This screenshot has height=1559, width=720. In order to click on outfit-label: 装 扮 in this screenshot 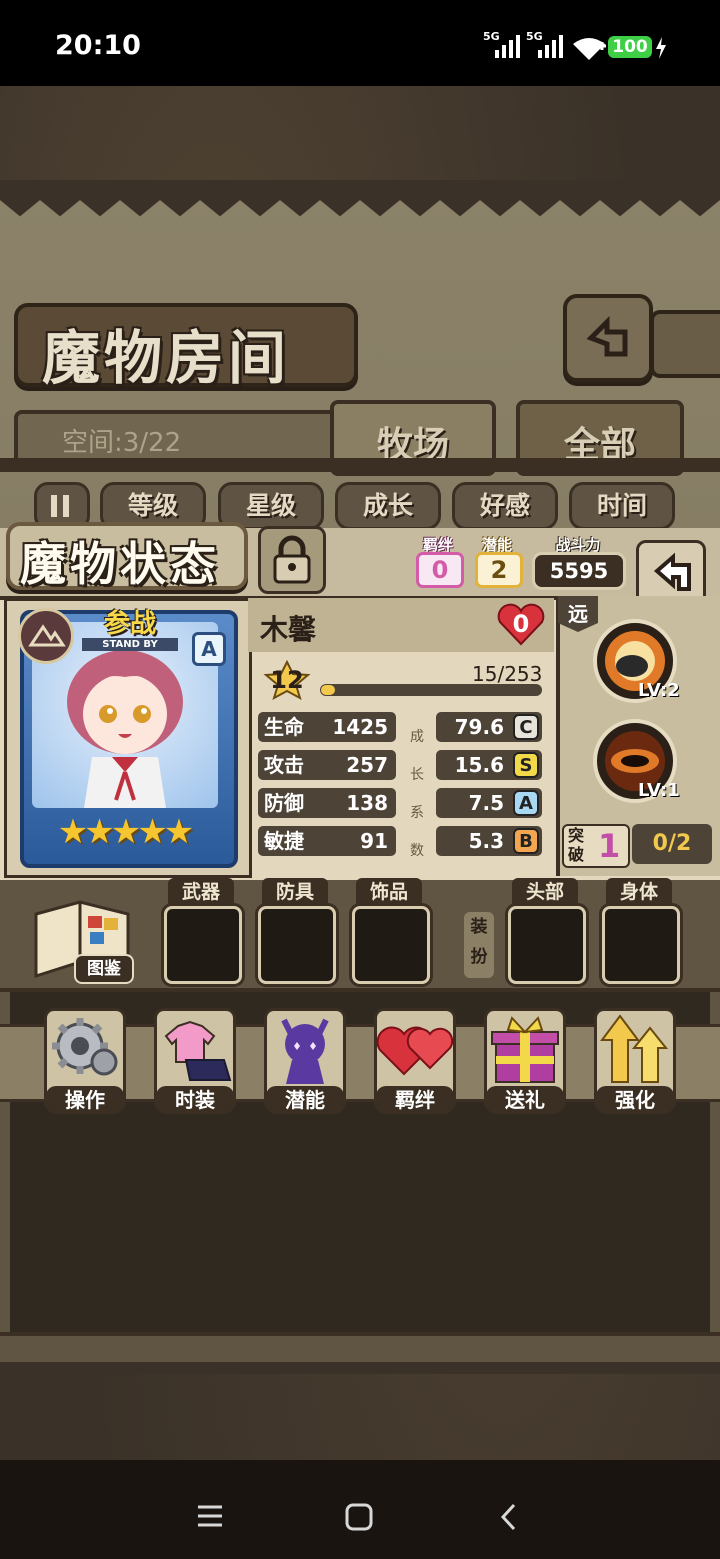, I will do `click(479, 945)`.